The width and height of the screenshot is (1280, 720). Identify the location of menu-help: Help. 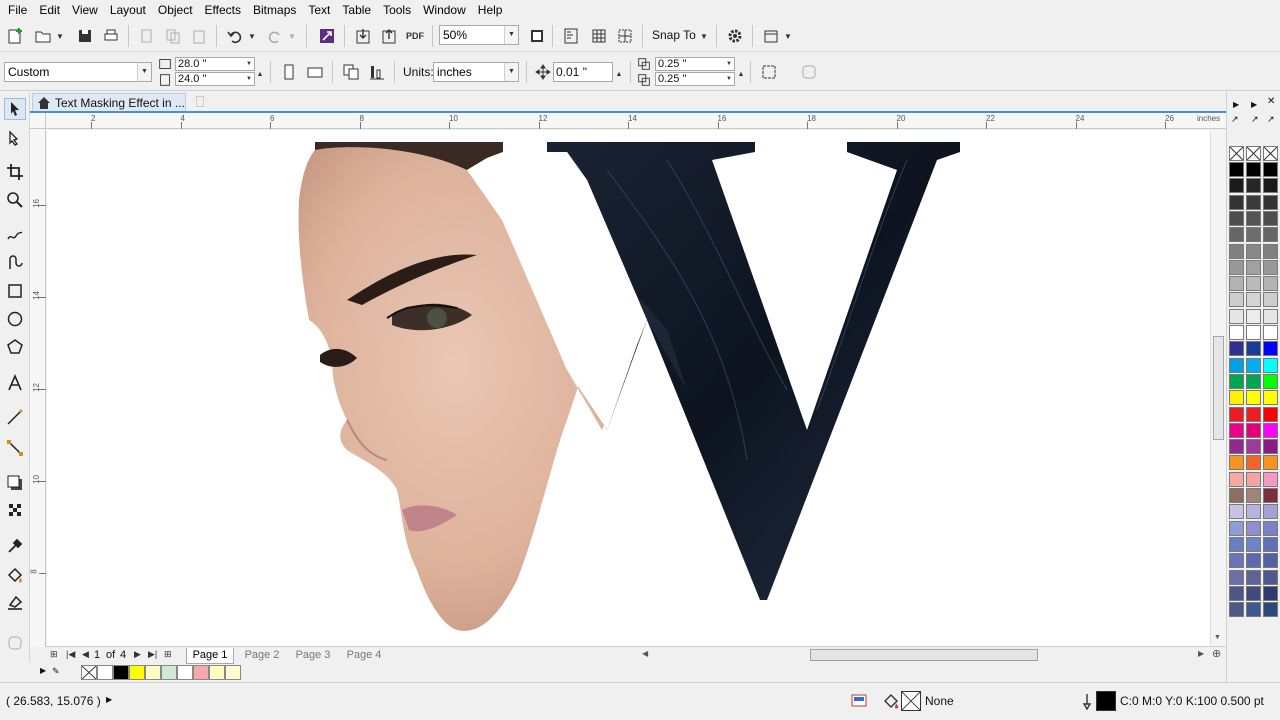
(490, 10).